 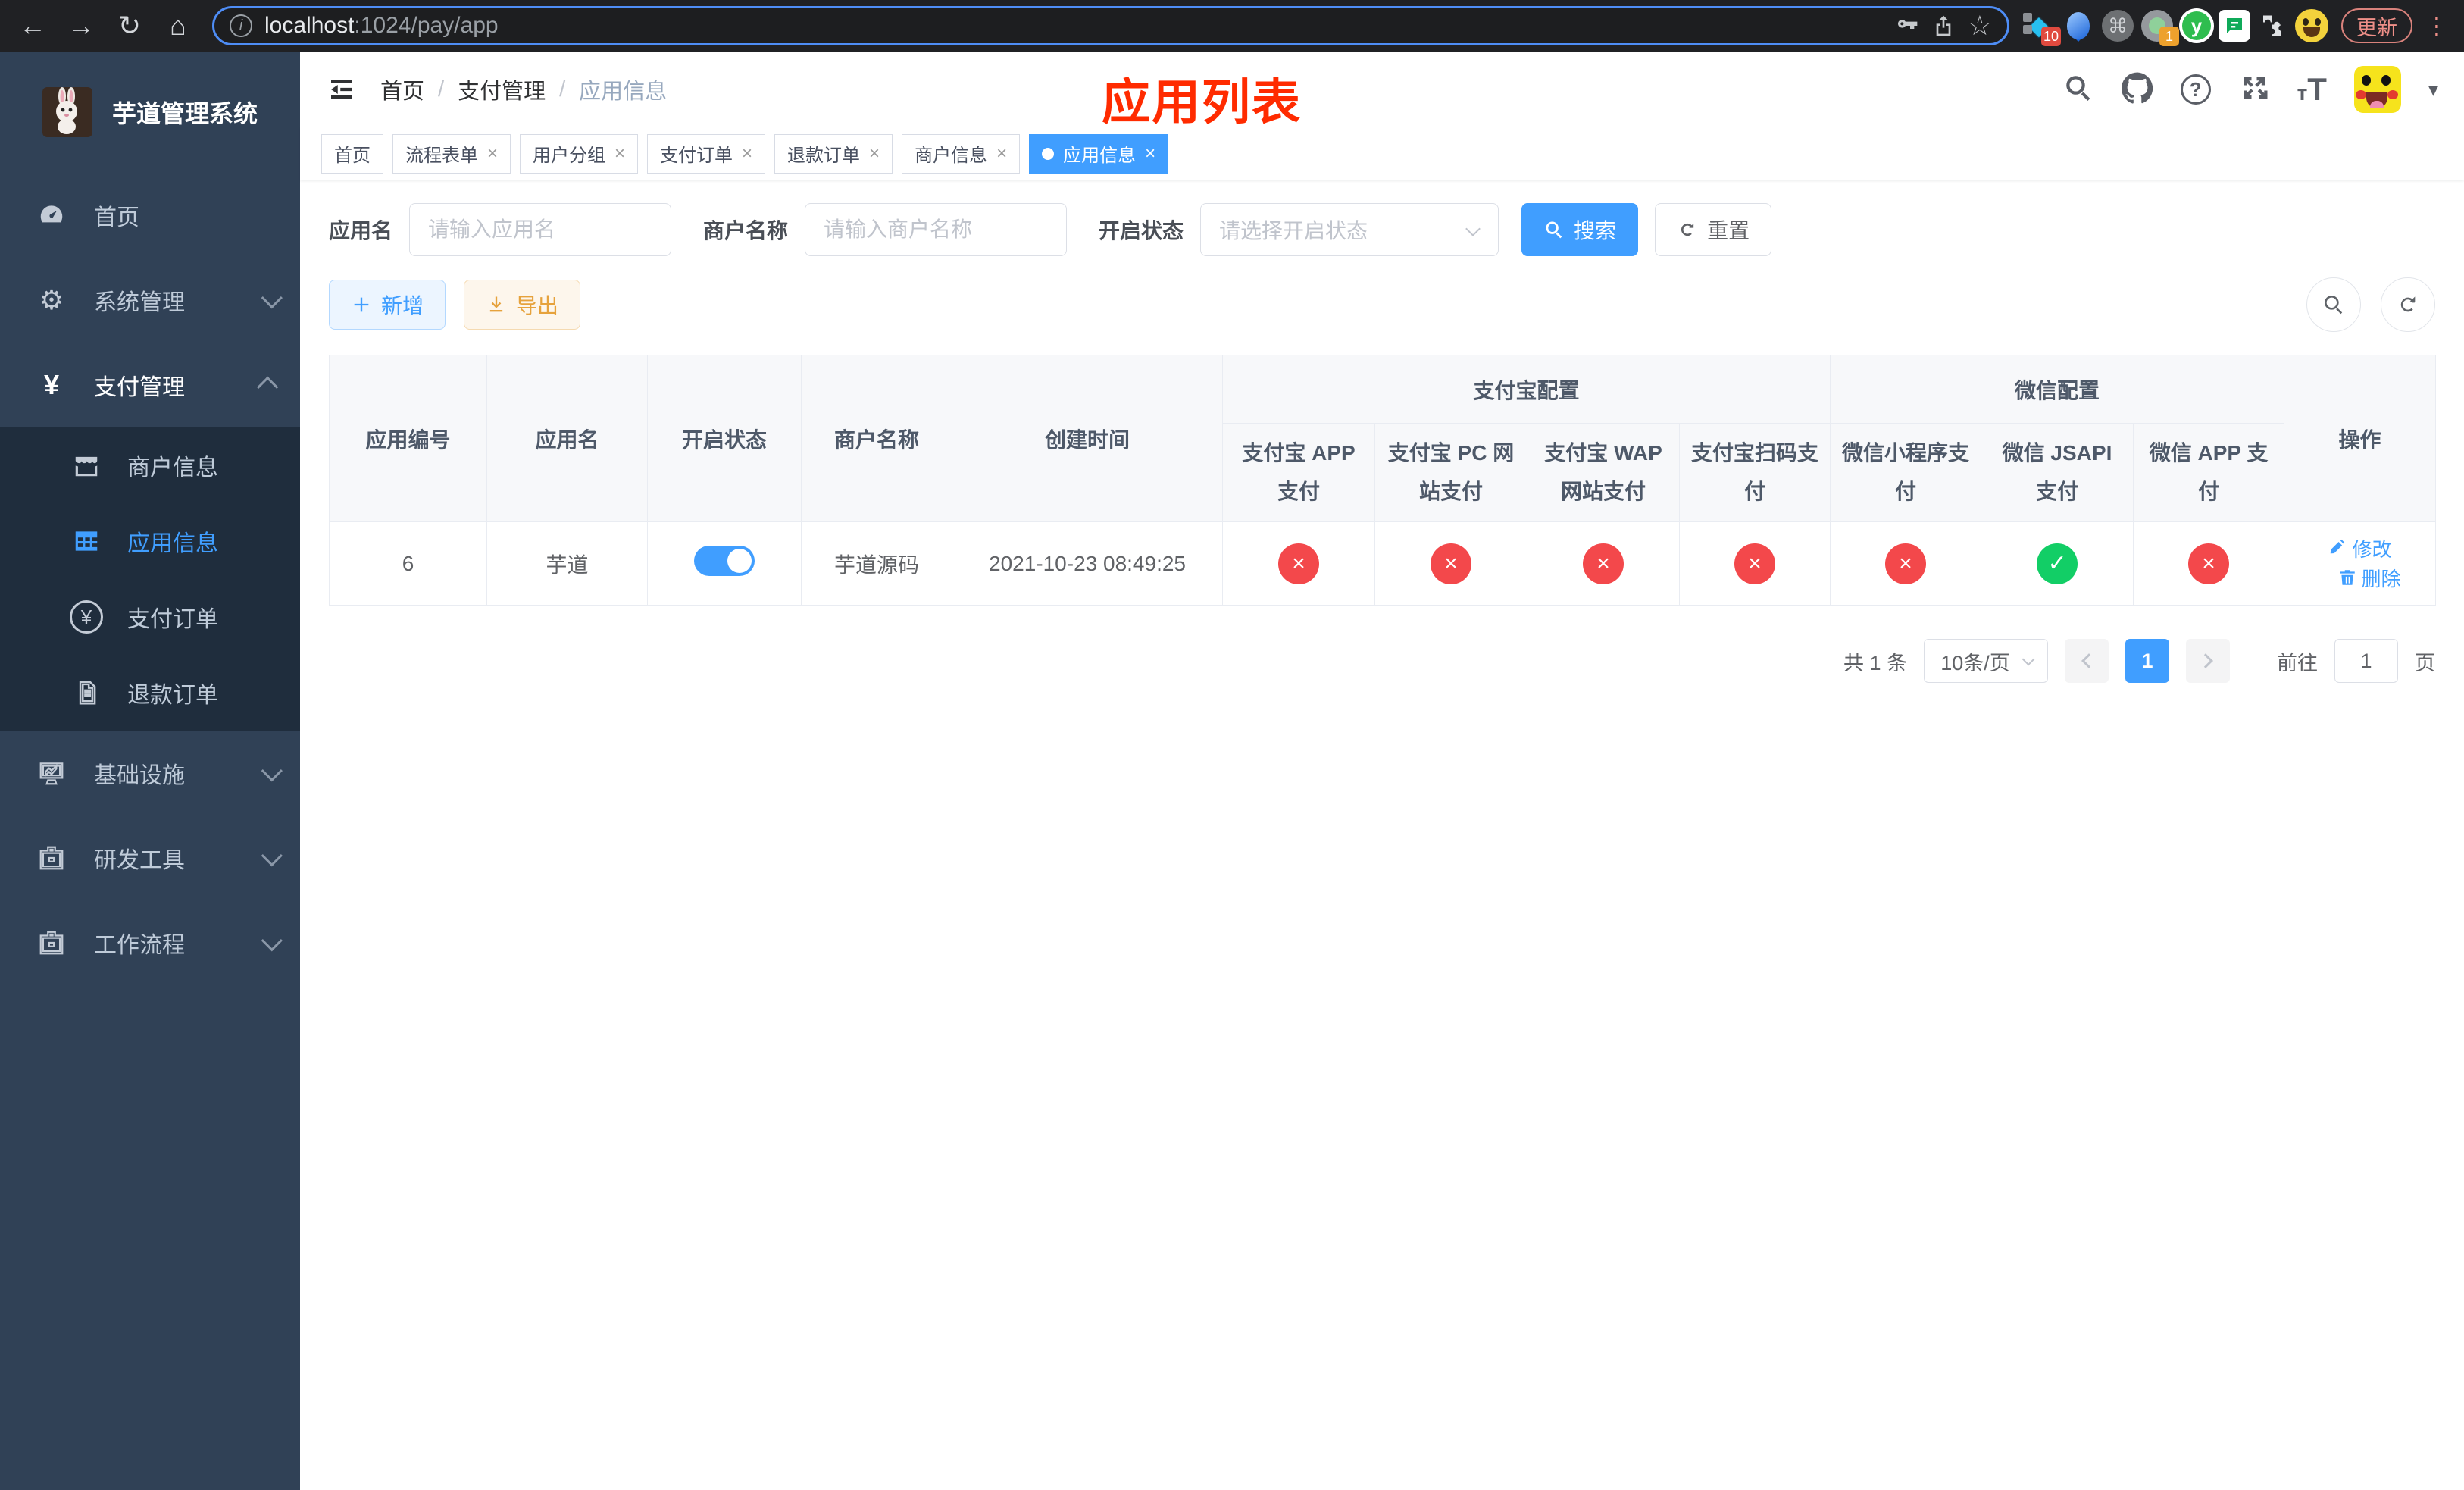 What do you see at coordinates (150, 300) in the screenshot?
I see `sidebar-item-system: ⚙ 系统管理` at bounding box center [150, 300].